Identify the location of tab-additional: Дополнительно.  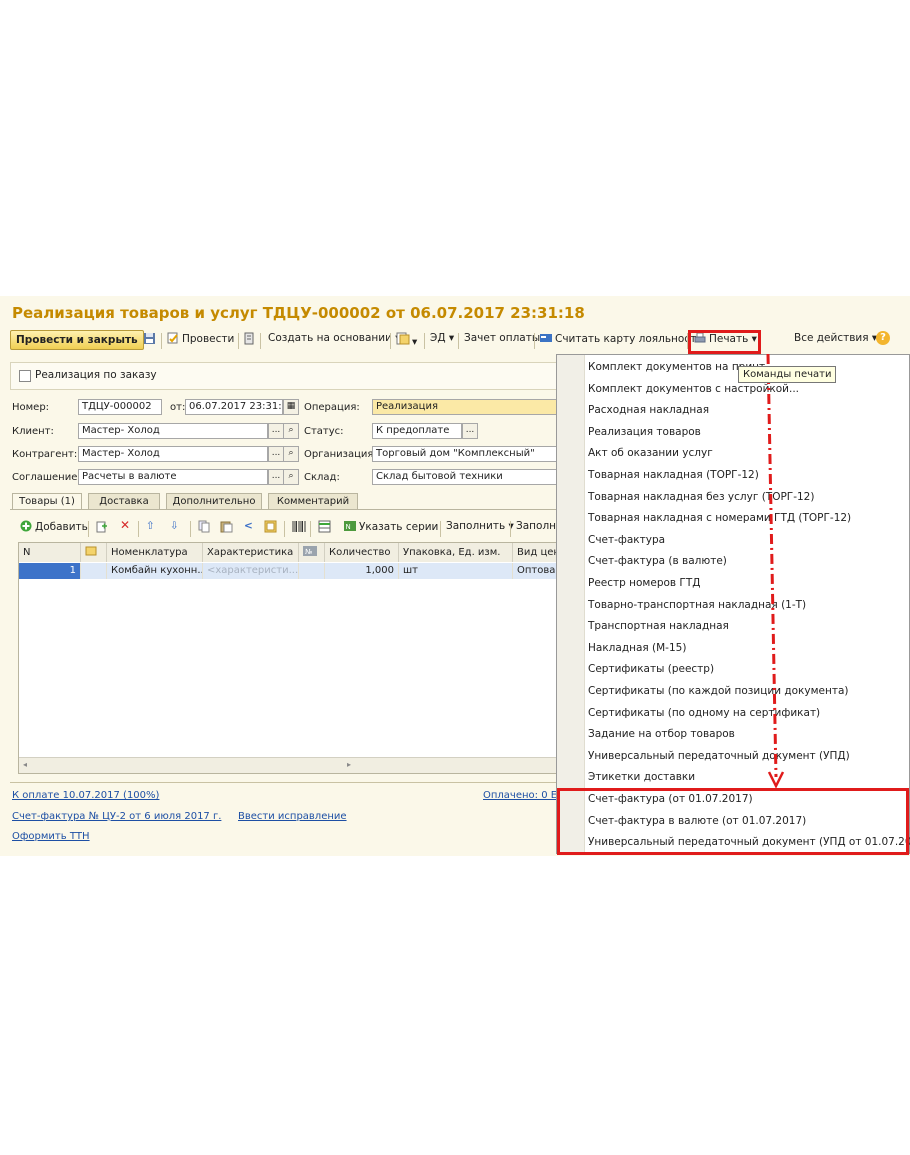
(214, 501).